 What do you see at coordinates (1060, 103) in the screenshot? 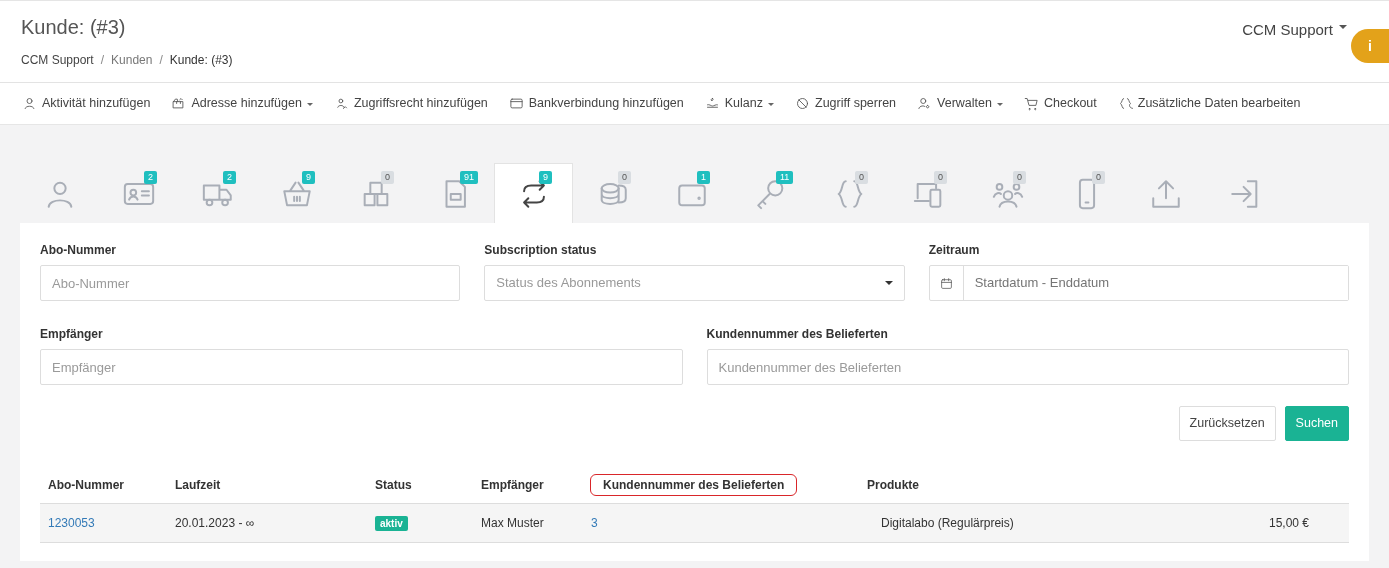
I see `toolbar-button: Checkout` at bounding box center [1060, 103].